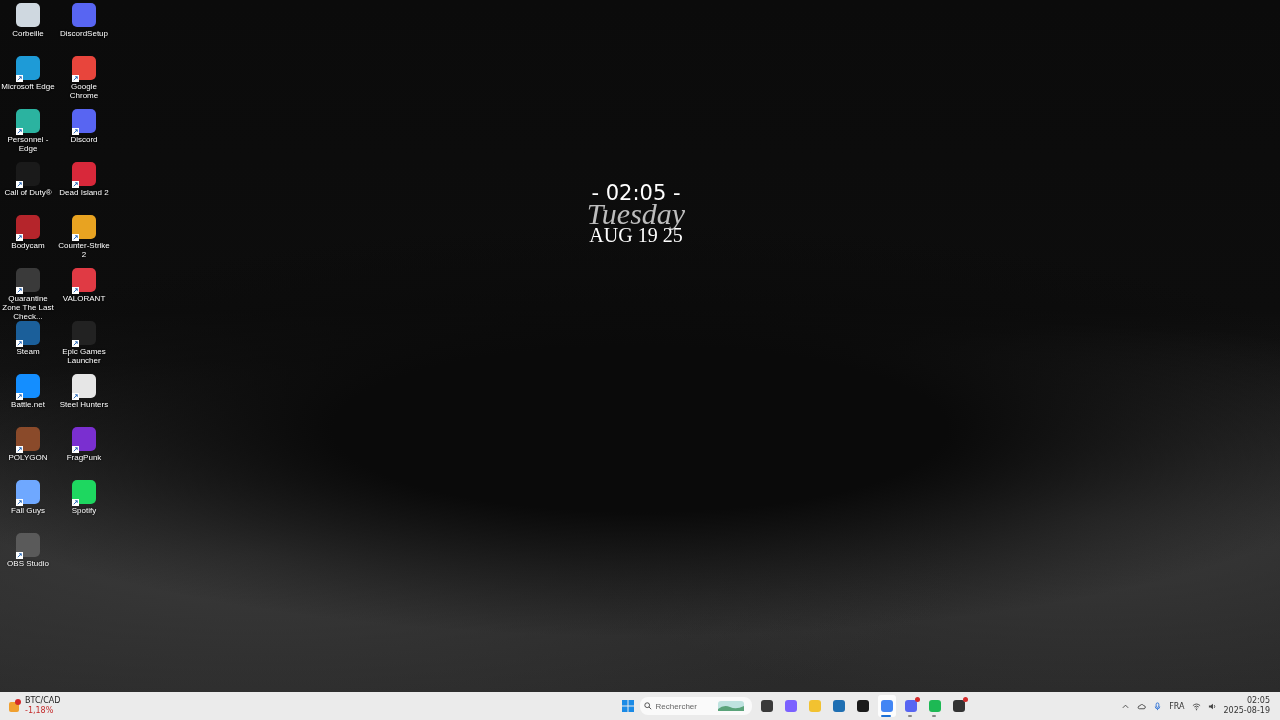 Image resolution: width=1280 pixels, height=720 pixels. I want to click on desktop-shortcut: Epic Games Launcher, so click(84, 347).